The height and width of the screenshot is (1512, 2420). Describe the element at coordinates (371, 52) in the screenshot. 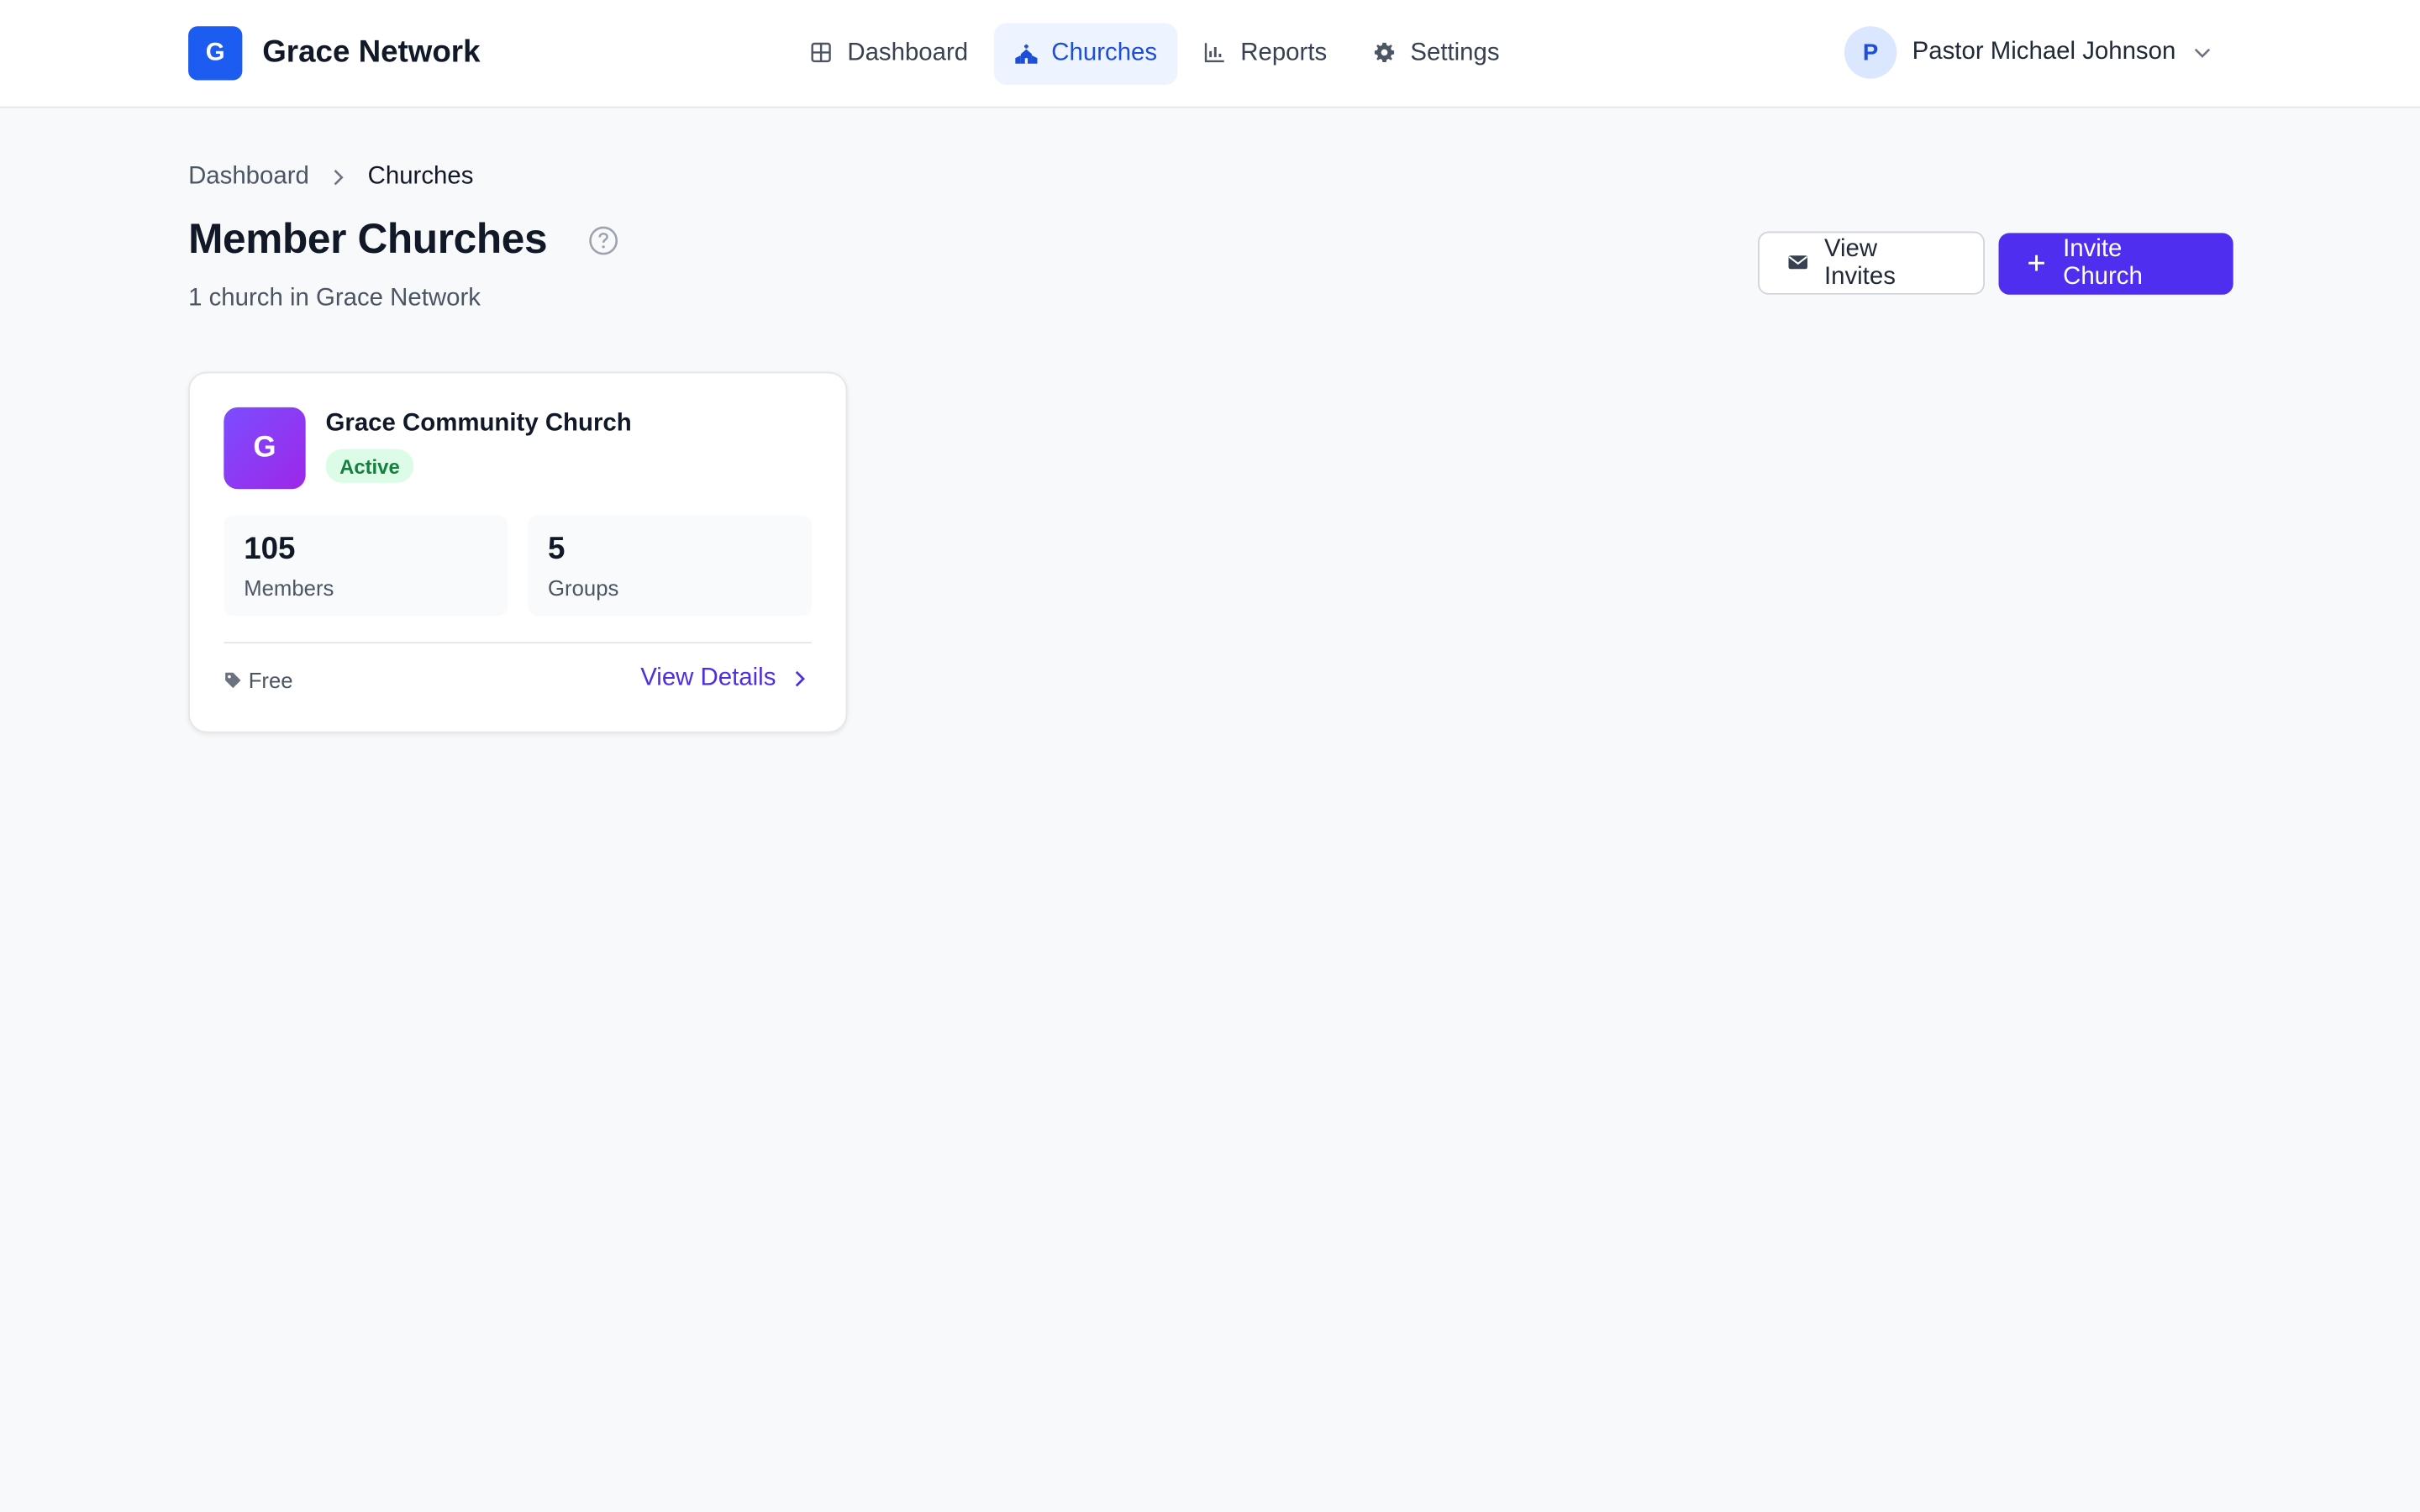

I see `brand-name: Grace Network` at that location.